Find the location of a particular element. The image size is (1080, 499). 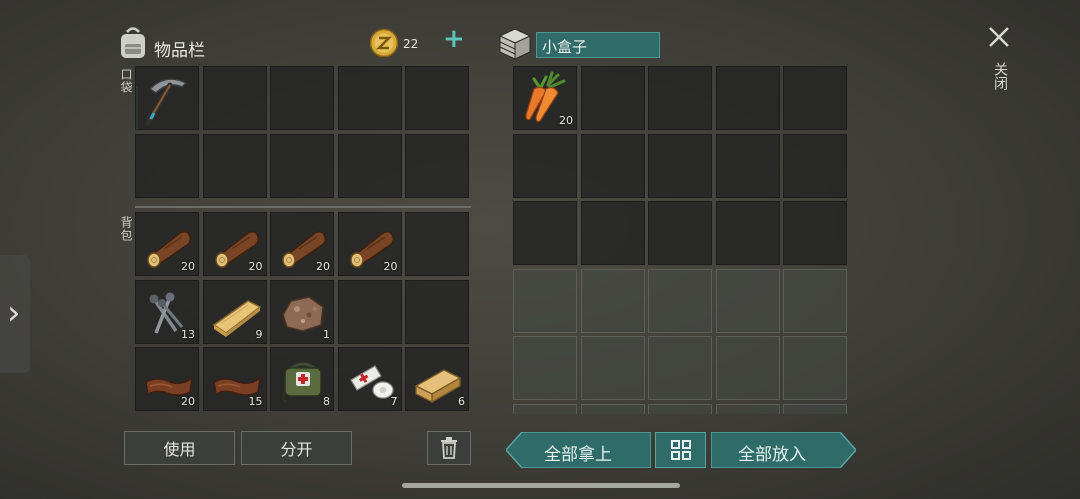

put-all-label: 全部放入 is located at coordinates (772, 452).